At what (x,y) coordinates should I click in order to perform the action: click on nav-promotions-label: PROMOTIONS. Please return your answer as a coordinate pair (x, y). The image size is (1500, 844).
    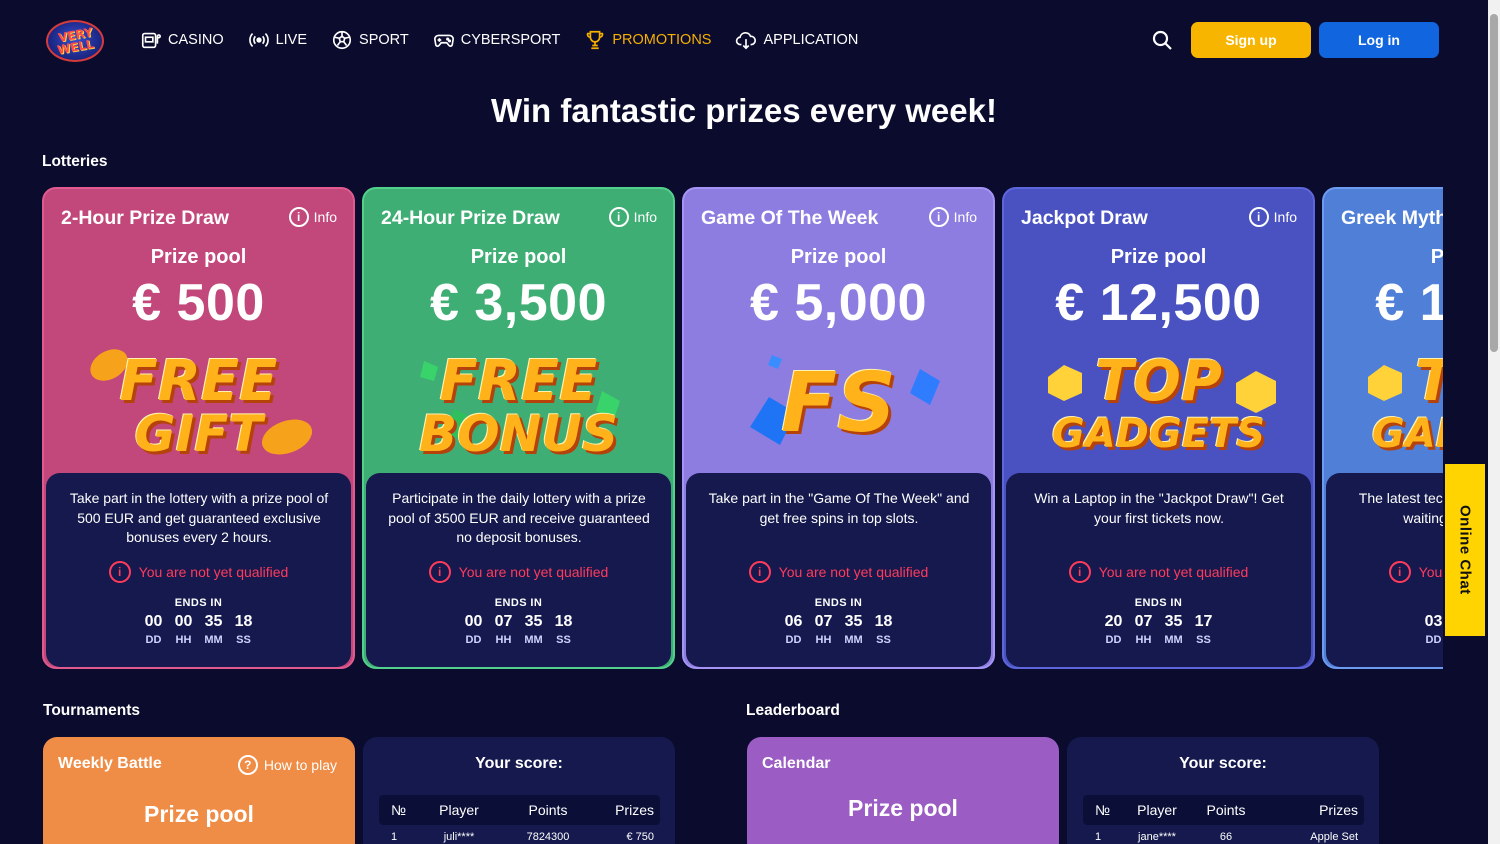
    Looking at the image, I should click on (662, 40).